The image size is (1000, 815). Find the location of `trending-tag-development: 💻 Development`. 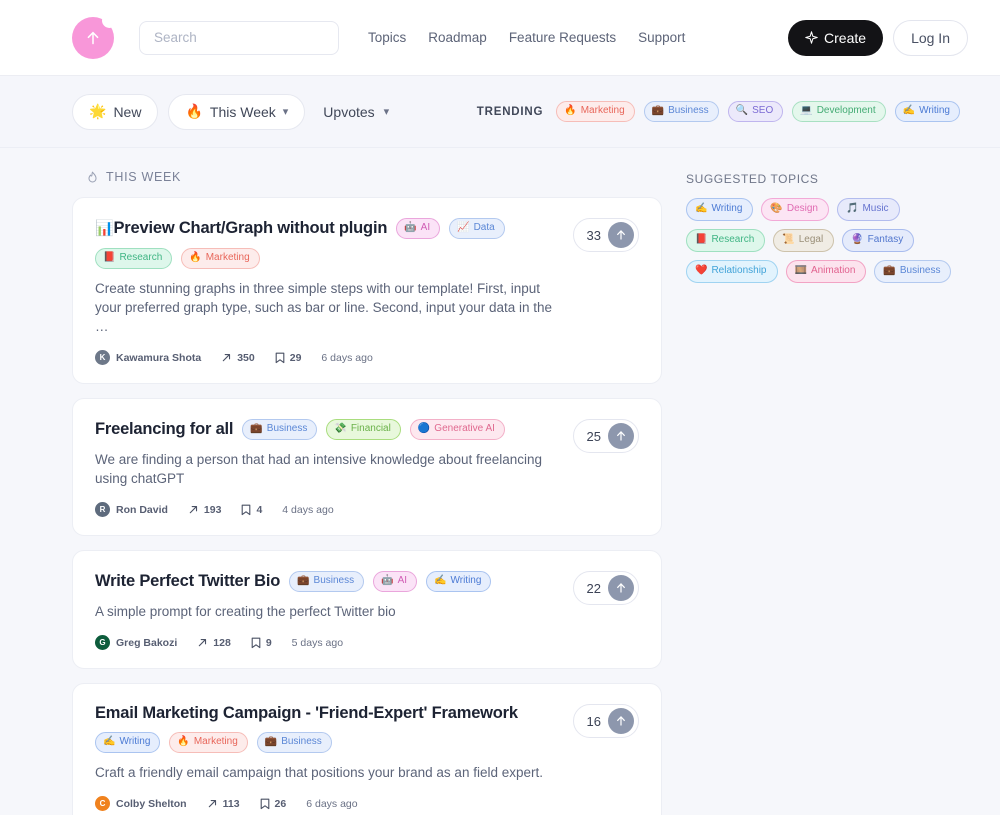

trending-tag-development: 💻 Development is located at coordinates (839, 111).